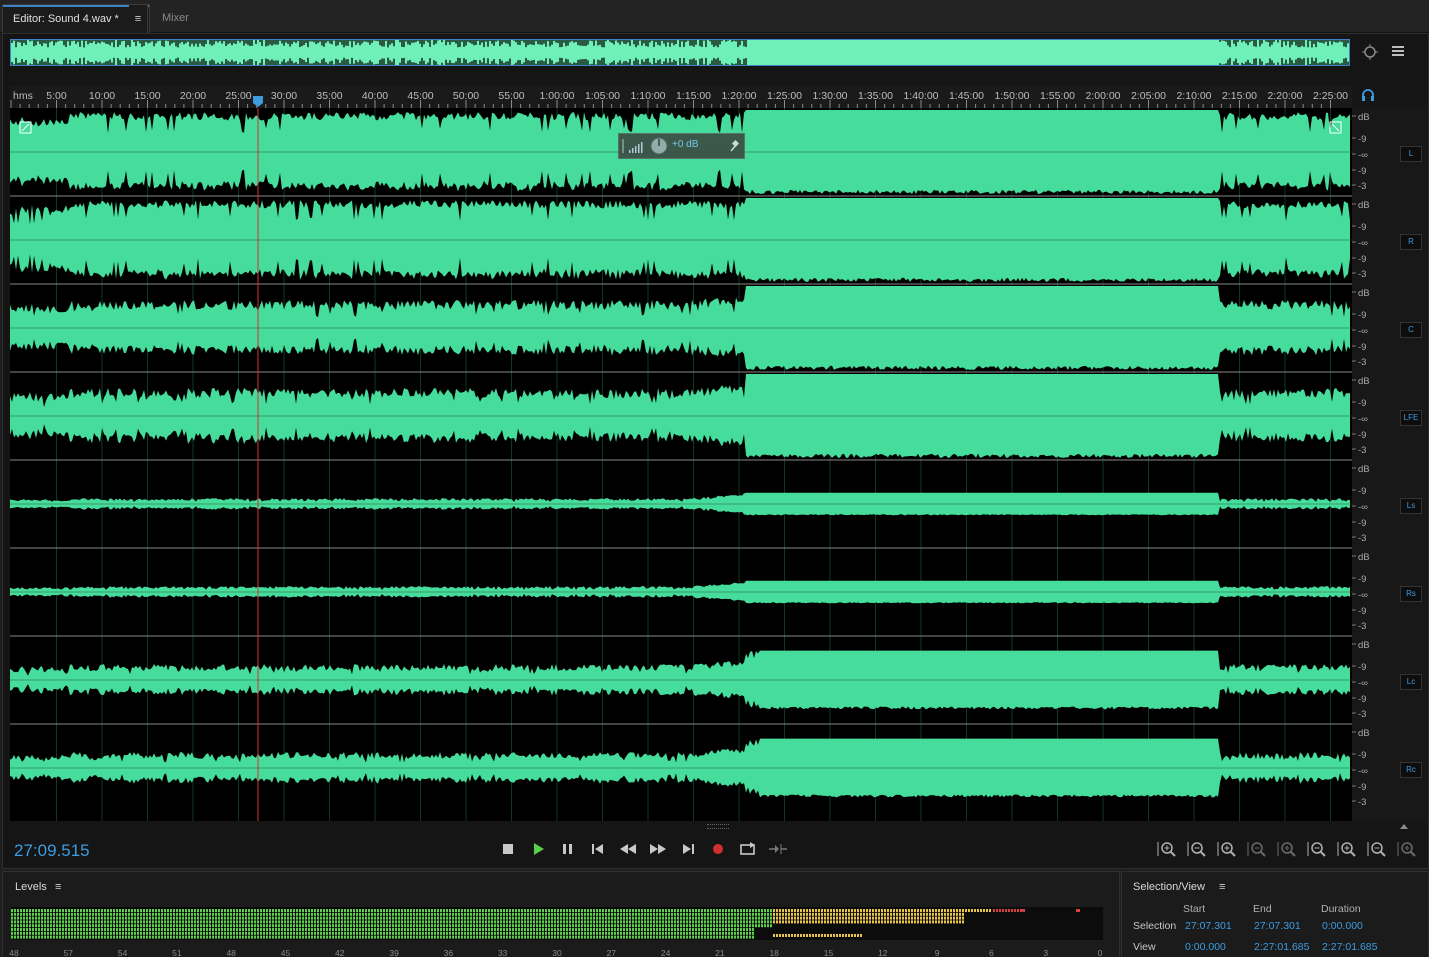 This screenshot has width=1429, height=957. What do you see at coordinates (1411, 330) in the screenshot?
I see `channel-label-c: C` at bounding box center [1411, 330].